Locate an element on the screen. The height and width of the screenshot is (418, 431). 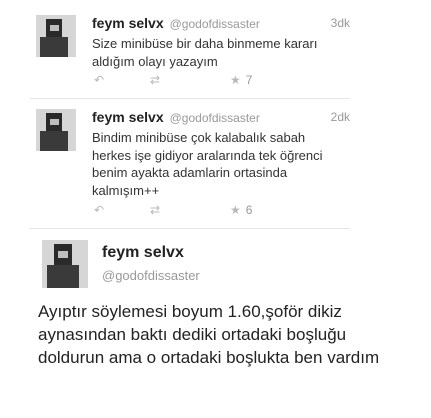
author-name: feym selvx is located at coordinates (143, 253).